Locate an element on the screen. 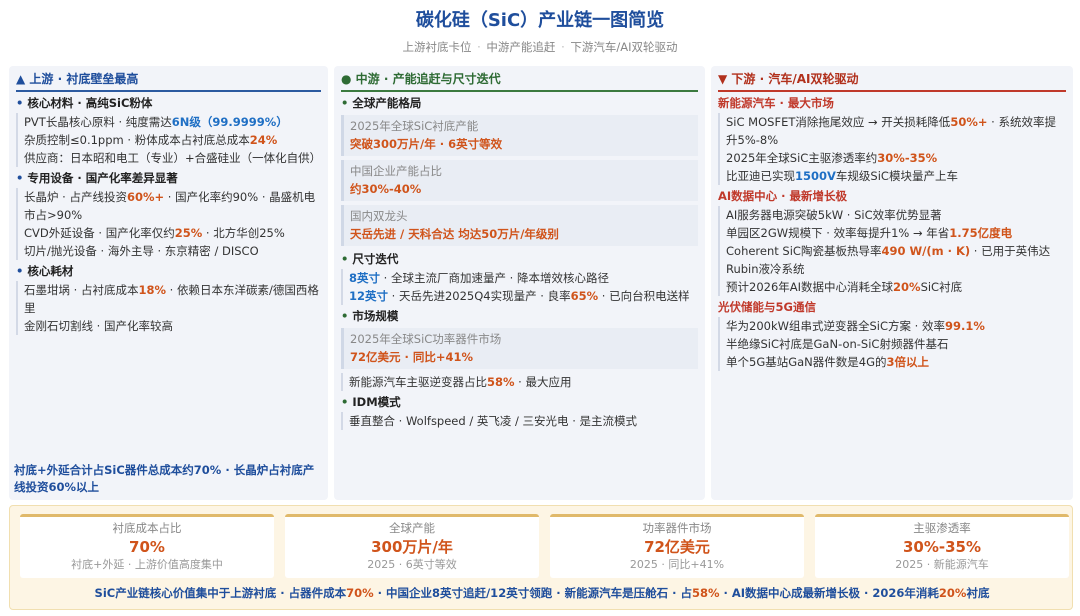 The height and width of the screenshot is (616, 1080). list-item: CVD外延设备 · 国产化率仅约25% · 北方华创25% is located at coordinates (168, 233).